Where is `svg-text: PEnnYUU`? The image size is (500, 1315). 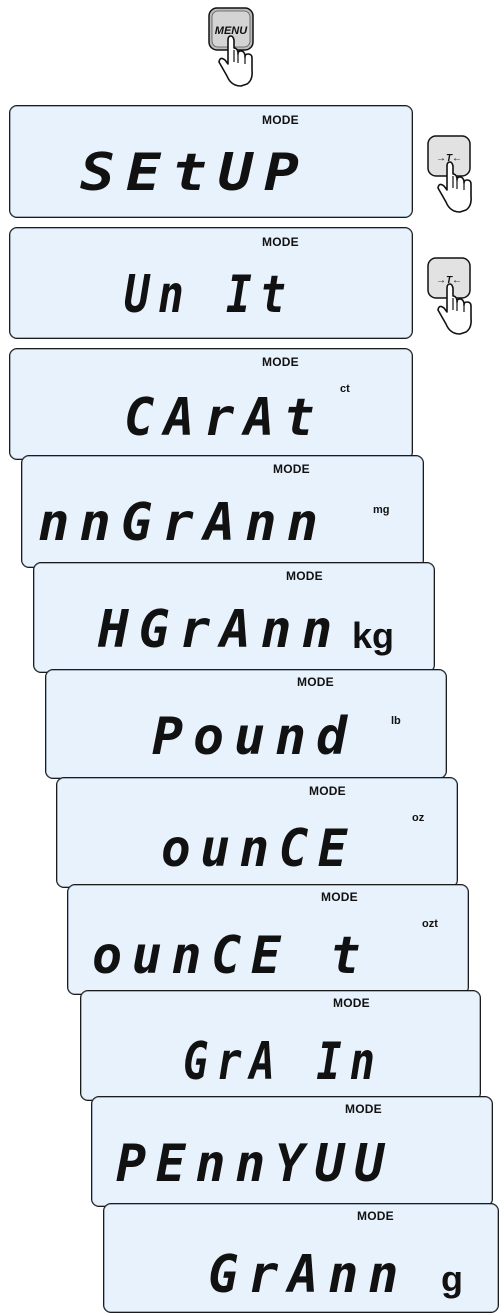 svg-text: PEnnYUU is located at coordinates (255, 1164).